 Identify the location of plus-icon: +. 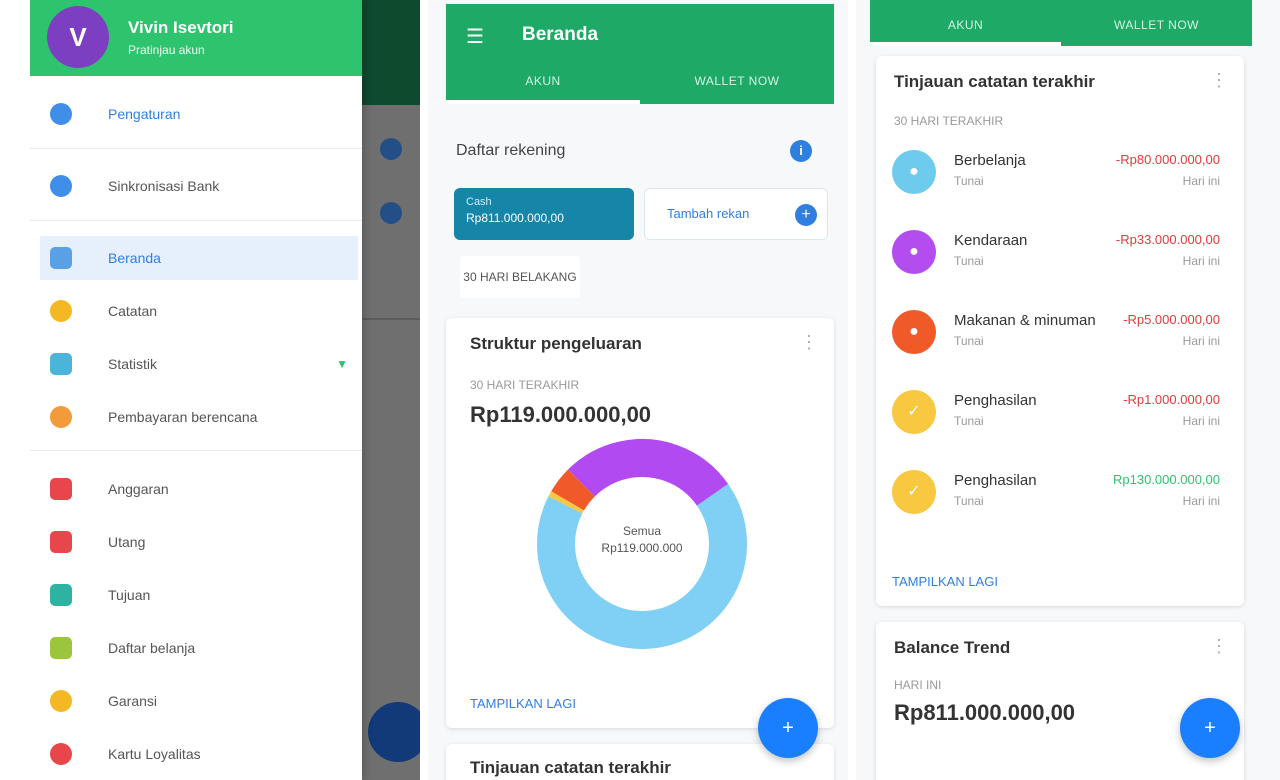
(806, 215).